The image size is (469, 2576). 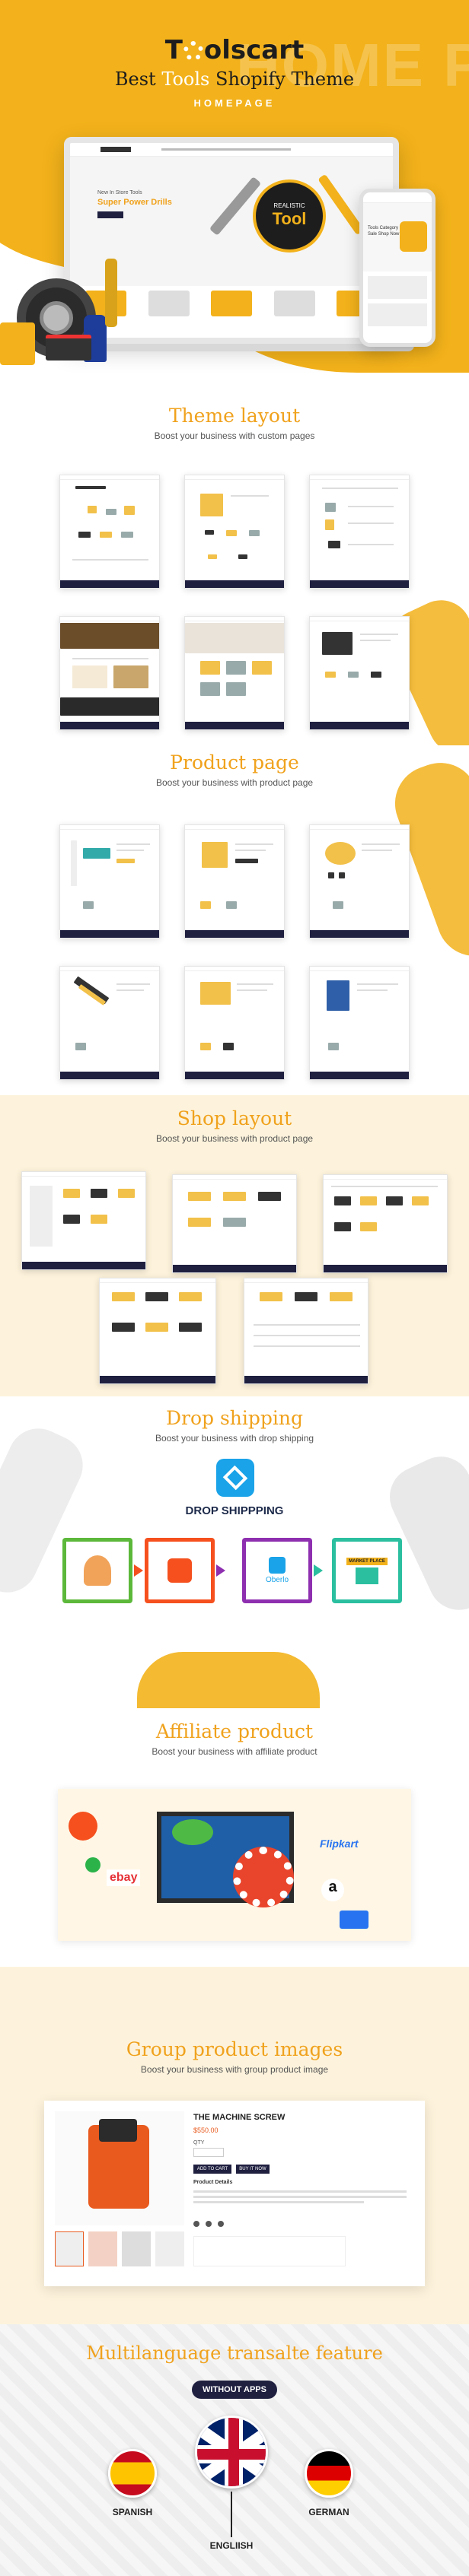 I want to click on share-icons, so click(x=208, y=2224).